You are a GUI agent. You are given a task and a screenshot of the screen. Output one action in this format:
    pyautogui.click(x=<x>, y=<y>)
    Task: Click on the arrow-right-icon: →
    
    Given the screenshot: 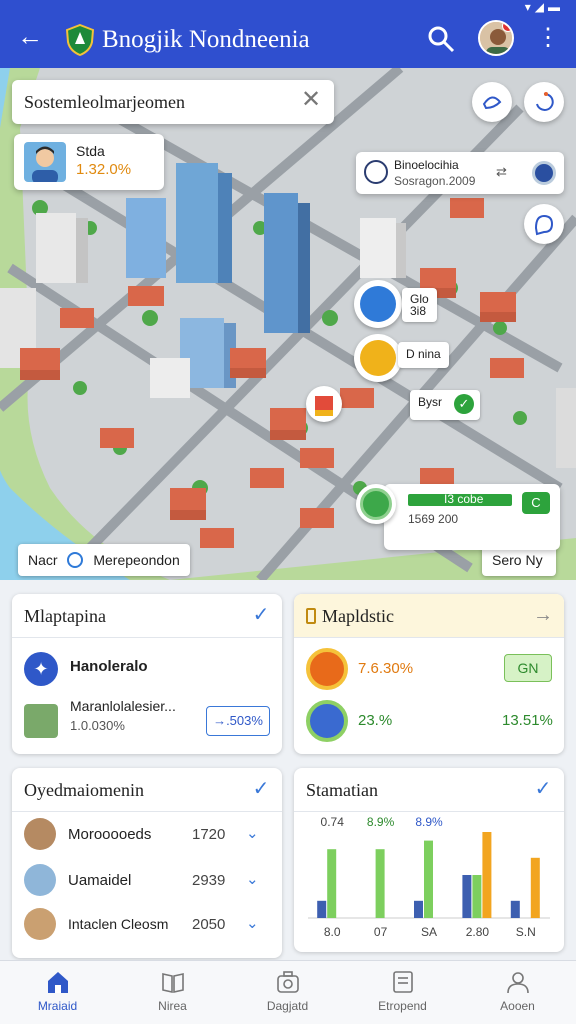 What is the action you would take?
    pyautogui.click(x=543, y=615)
    